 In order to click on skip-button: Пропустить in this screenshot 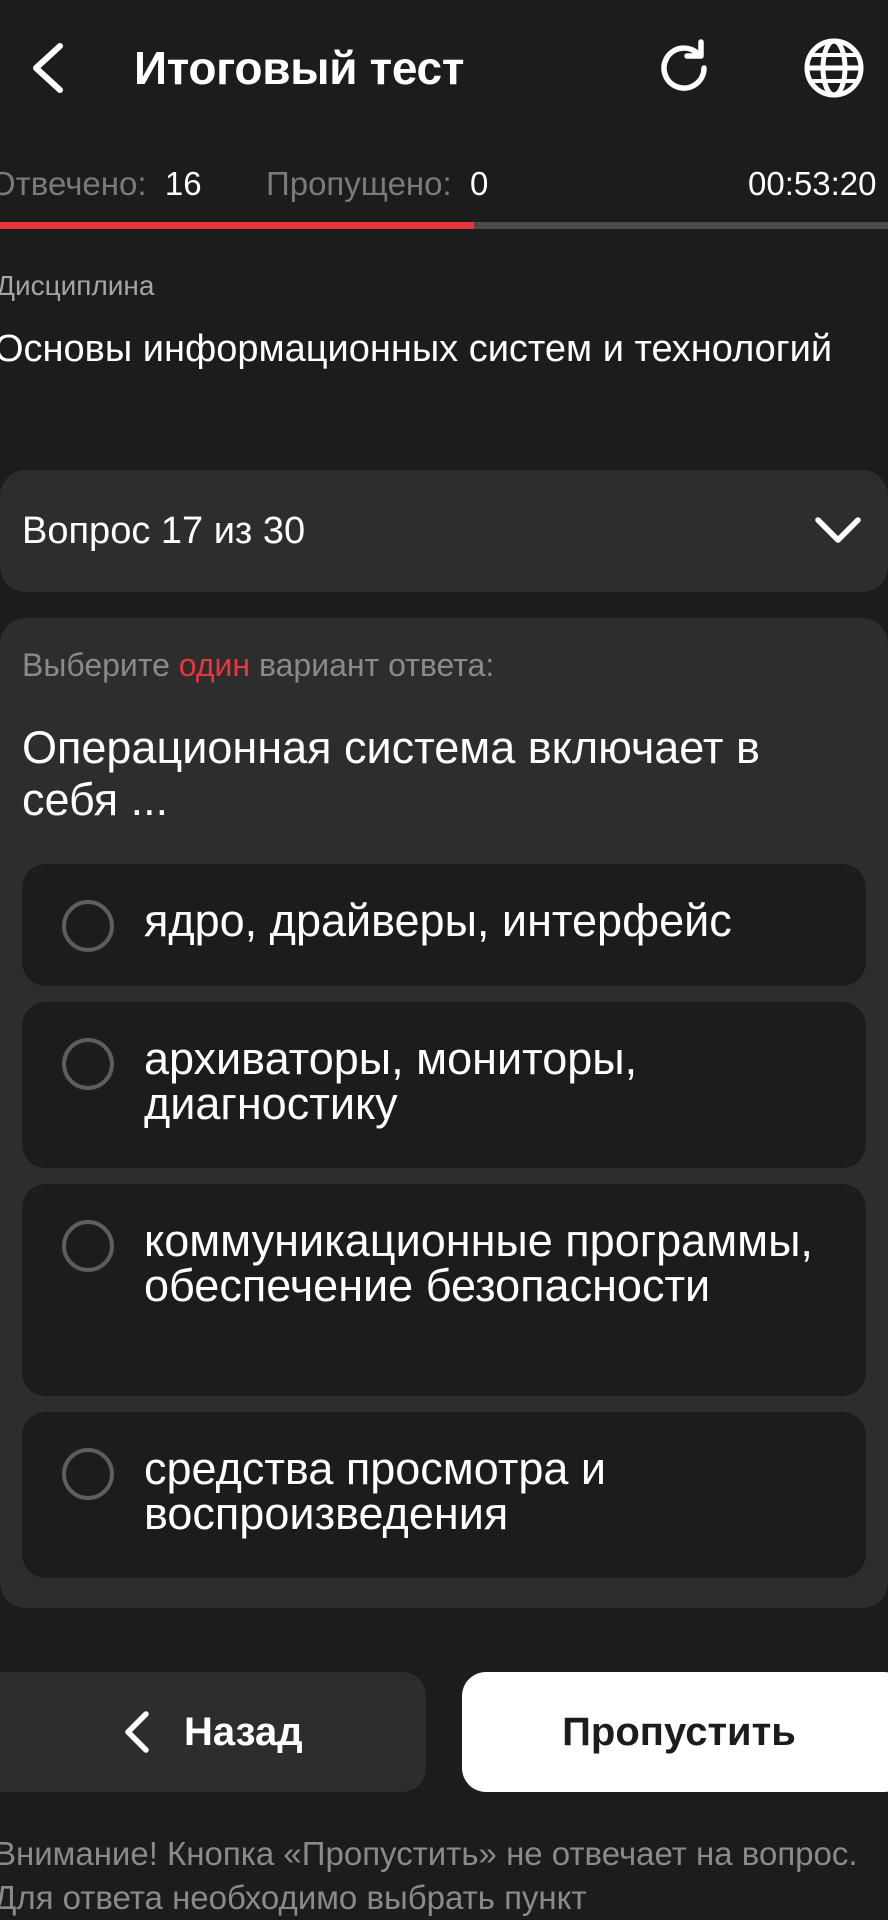, I will do `click(675, 1732)`.